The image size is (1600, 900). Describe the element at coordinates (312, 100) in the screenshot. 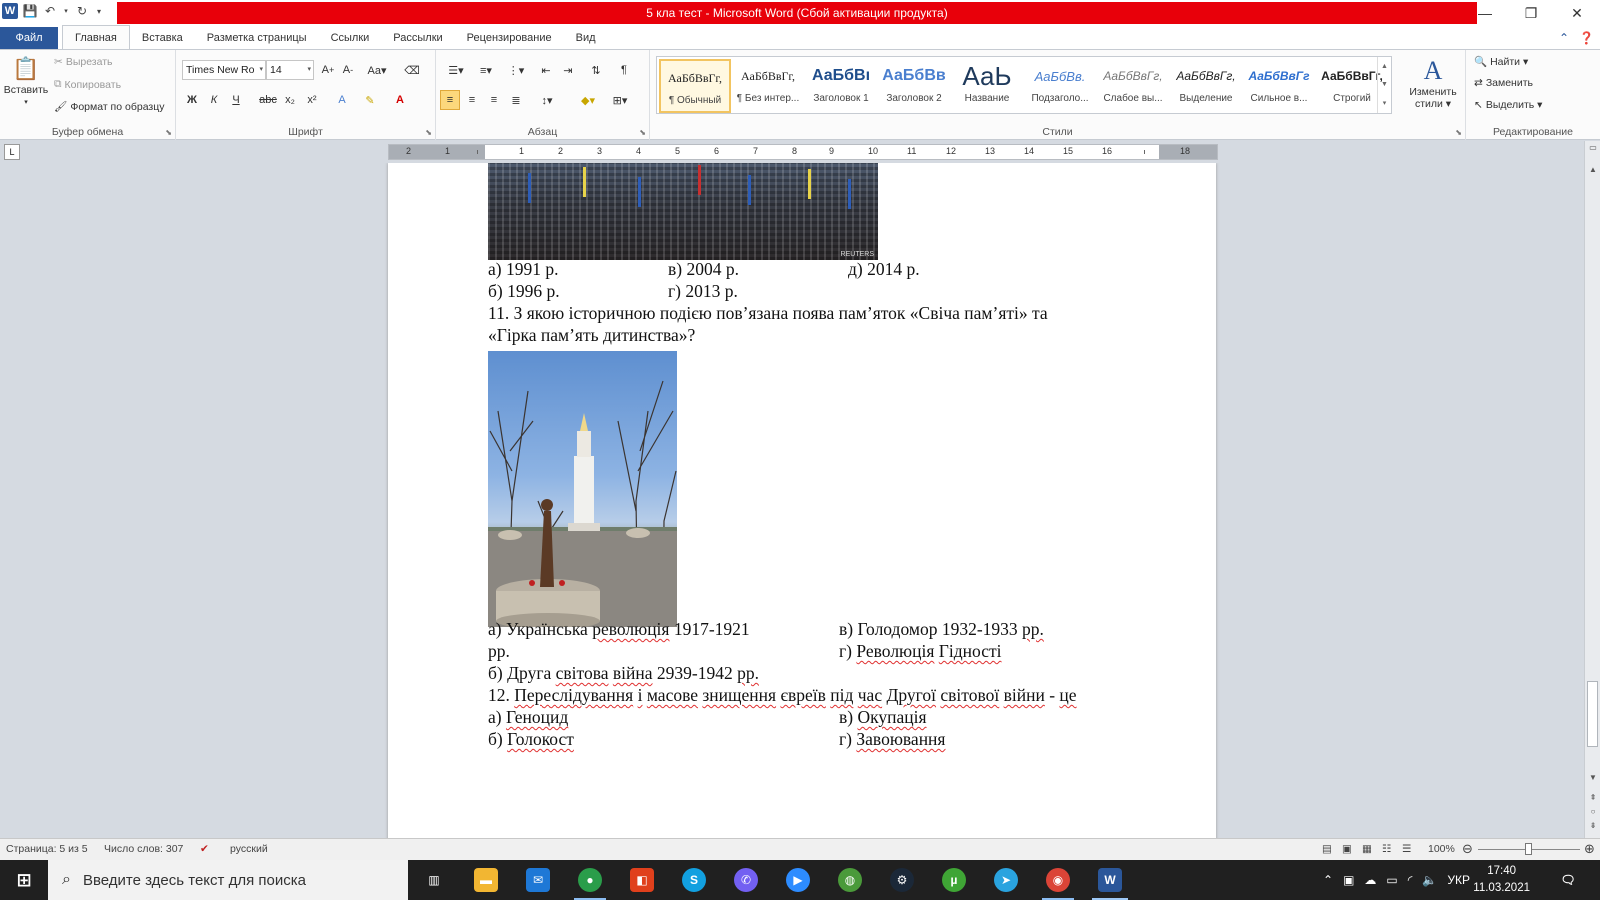

I see `superscript-icon: x²` at that location.